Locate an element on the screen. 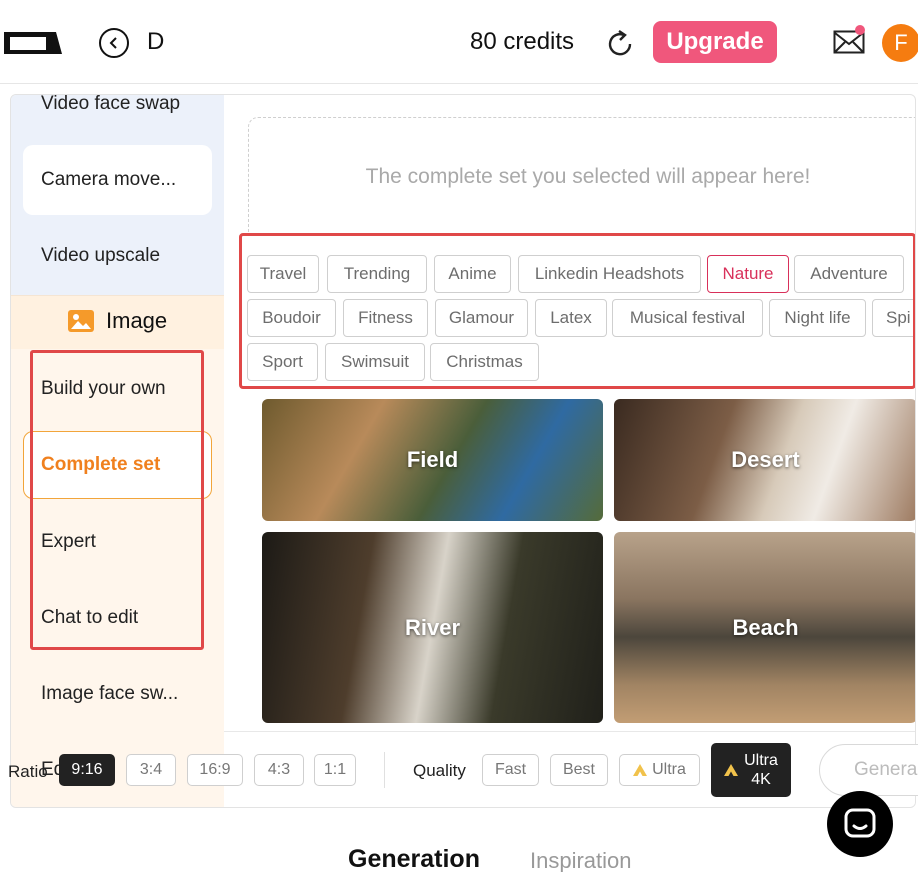  ratio-option-4-3: 4:3 is located at coordinates (279, 770).